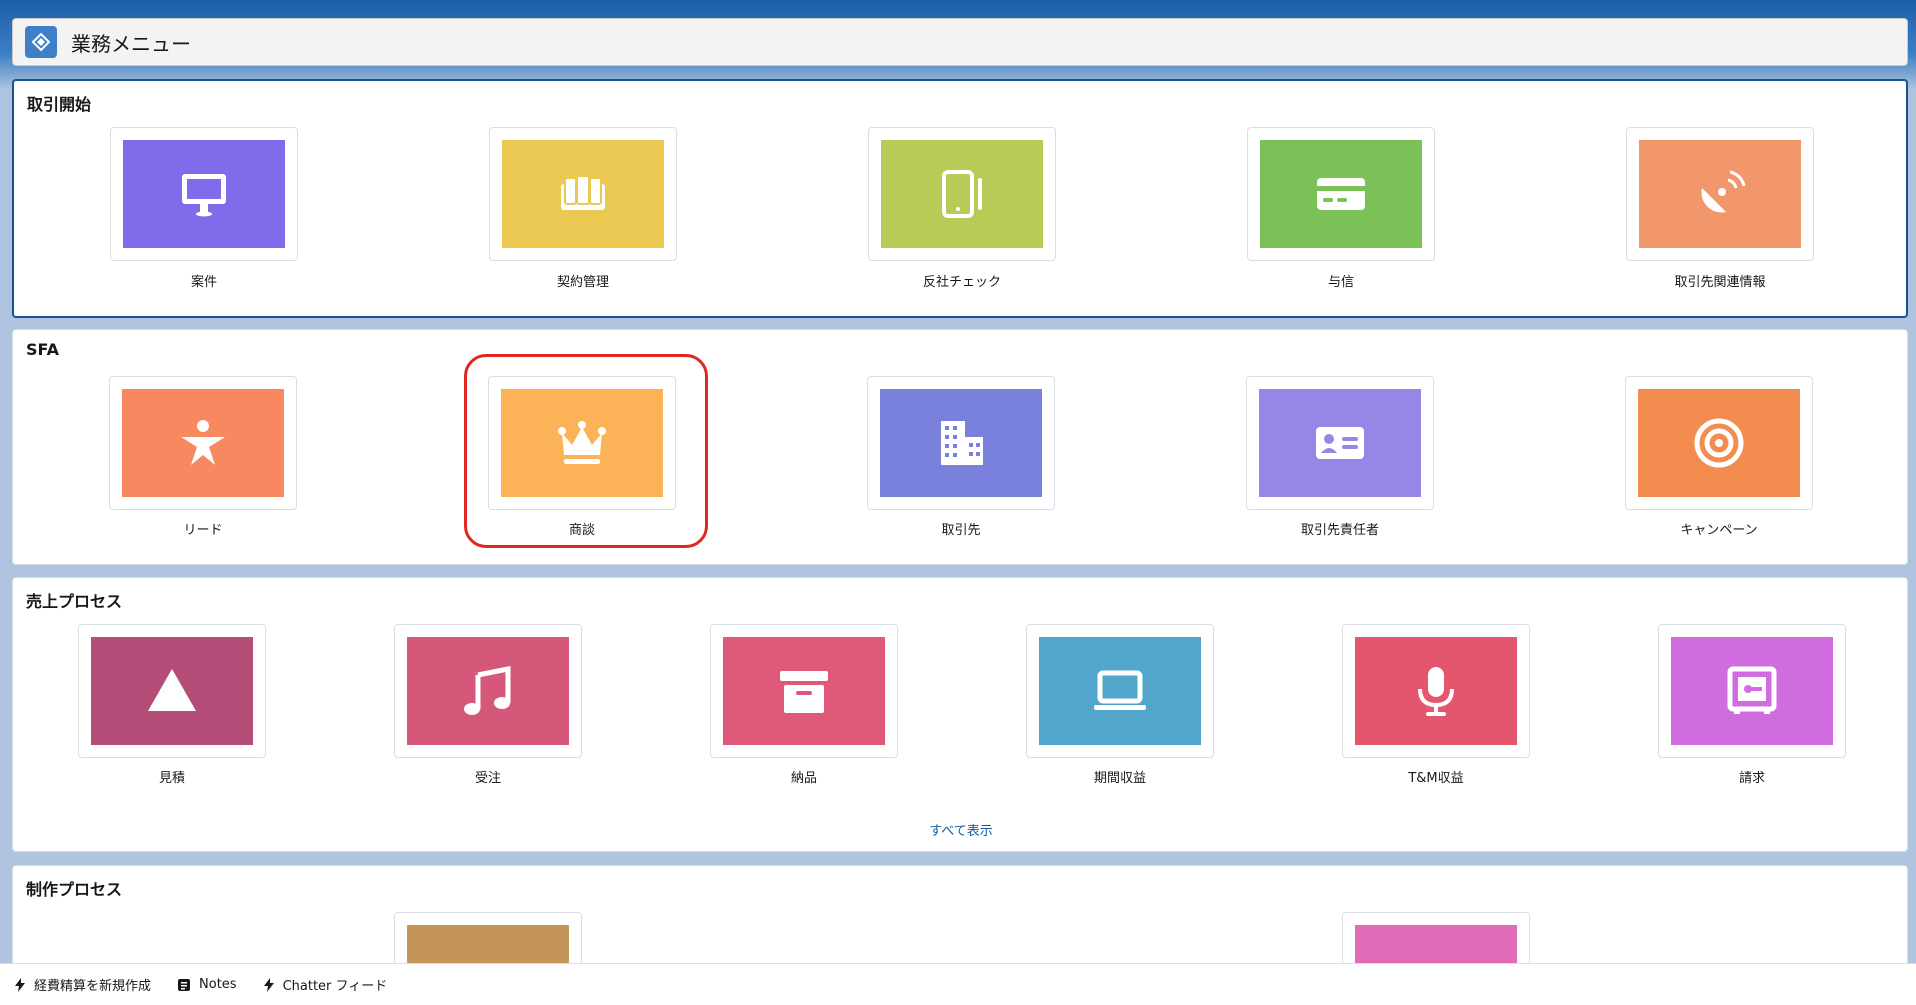 This screenshot has height=1005, width=1916. I want to click on tile-yoshin, so click(1341, 194).